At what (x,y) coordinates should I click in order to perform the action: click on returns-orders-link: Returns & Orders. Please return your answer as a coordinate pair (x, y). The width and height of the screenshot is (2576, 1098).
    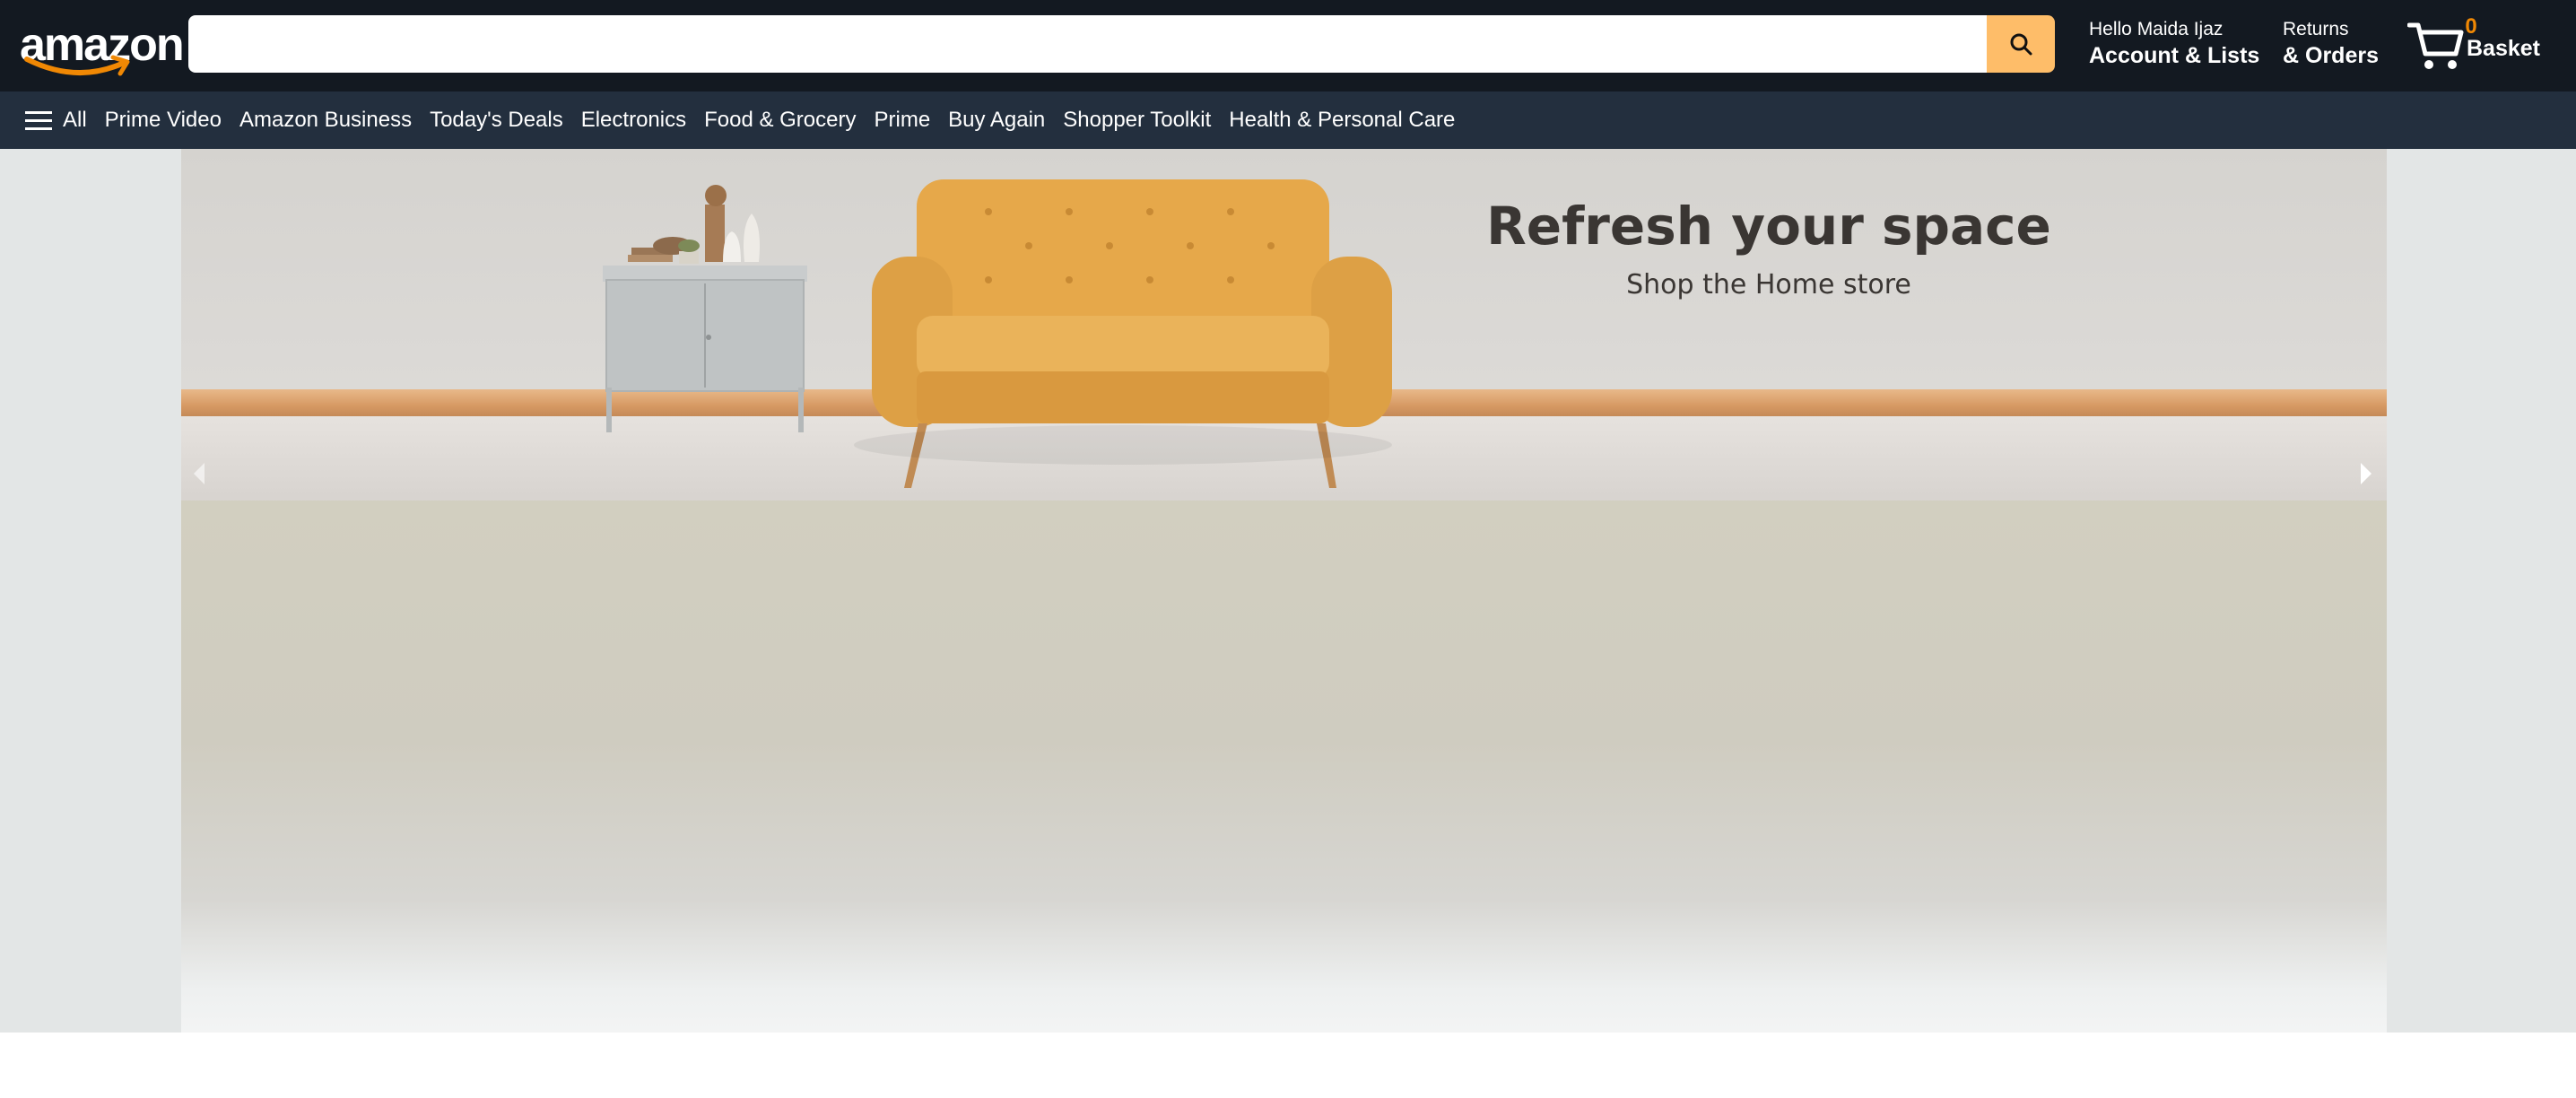
    Looking at the image, I should click on (2331, 44).